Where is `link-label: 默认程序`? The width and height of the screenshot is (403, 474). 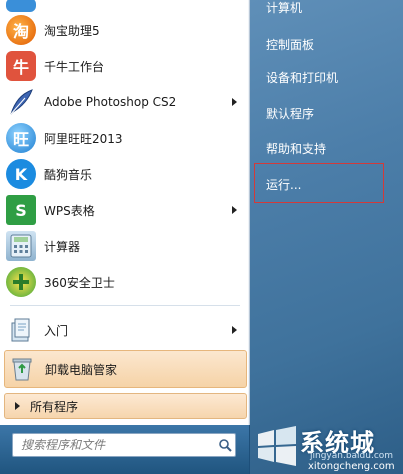
link-label: 默认程序 is located at coordinates (290, 113).